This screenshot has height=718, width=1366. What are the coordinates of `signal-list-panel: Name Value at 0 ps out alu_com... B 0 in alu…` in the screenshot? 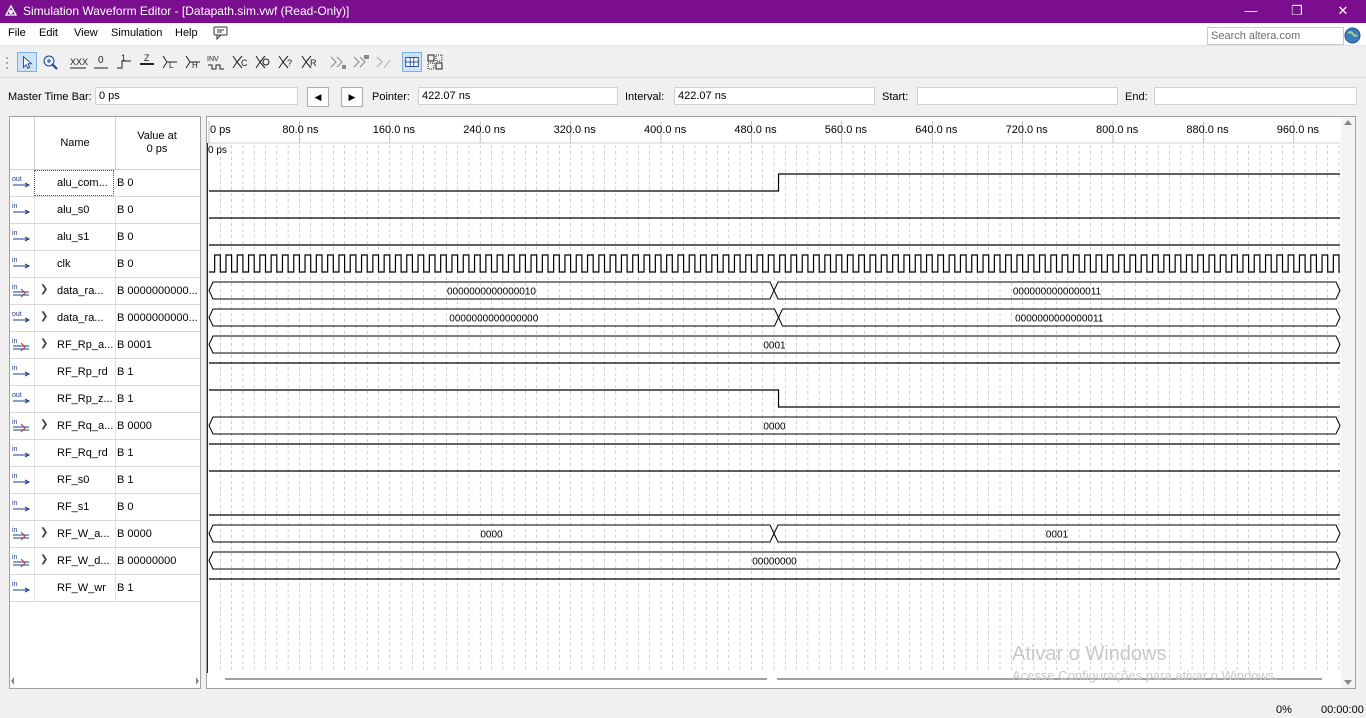 It's located at (105, 402).